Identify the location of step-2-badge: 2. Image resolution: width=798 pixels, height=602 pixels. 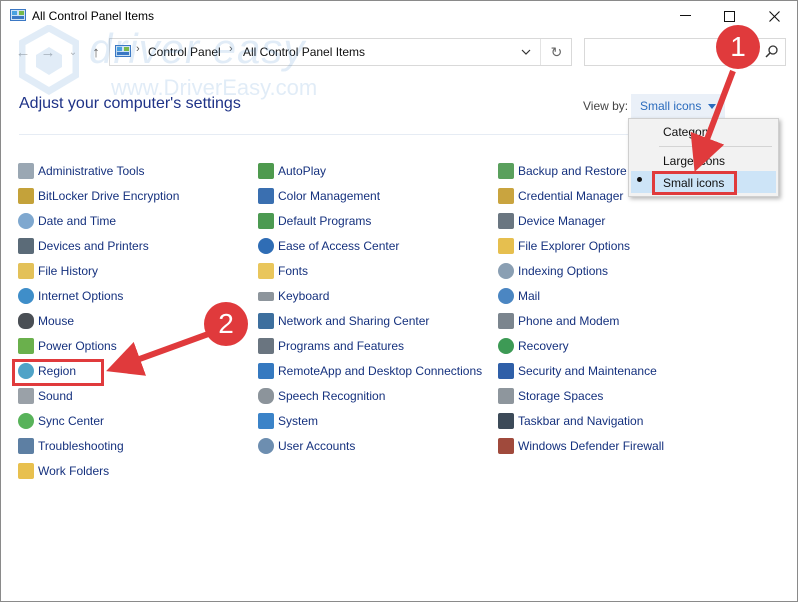
(226, 324).